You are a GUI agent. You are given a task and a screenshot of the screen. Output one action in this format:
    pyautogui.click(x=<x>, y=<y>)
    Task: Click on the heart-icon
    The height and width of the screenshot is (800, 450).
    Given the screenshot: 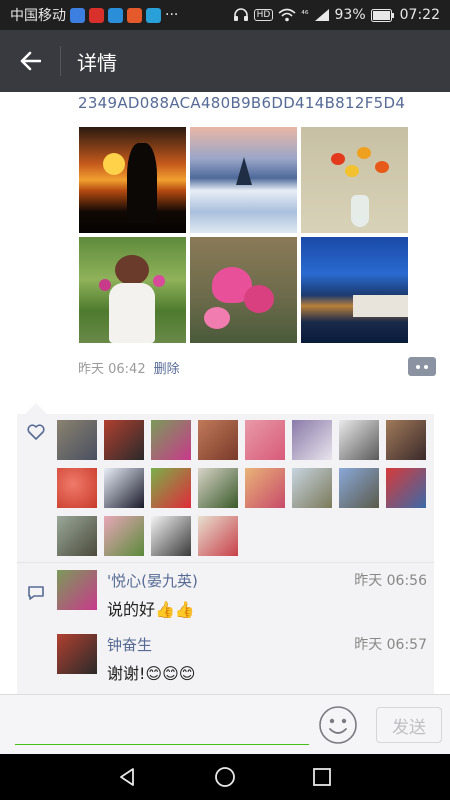 What is the action you would take?
    pyautogui.click(x=36, y=432)
    